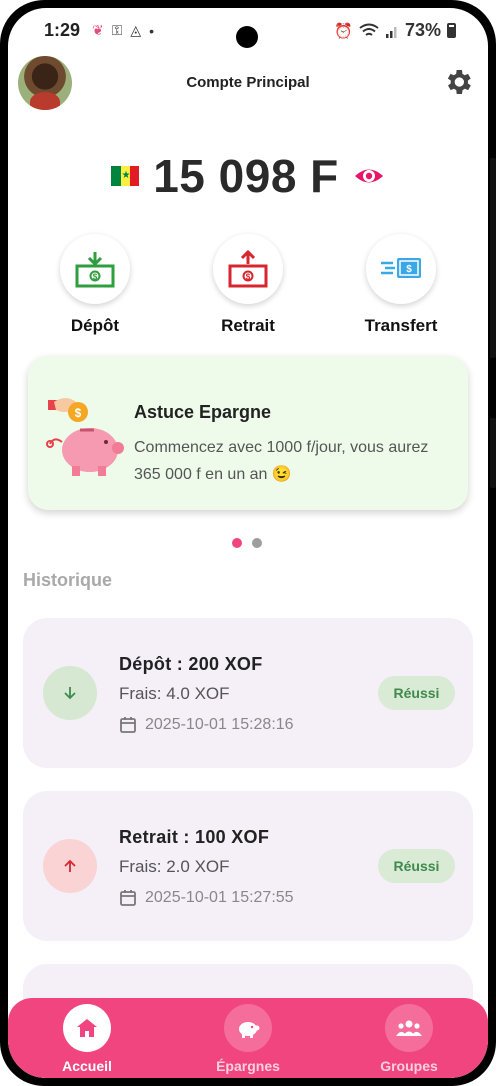 The width and height of the screenshot is (496, 1086). What do you see at coordinates (248, 269) in the screenshot?
I see `cash-withdraw-icon: $` at bounding box center [248, 269].